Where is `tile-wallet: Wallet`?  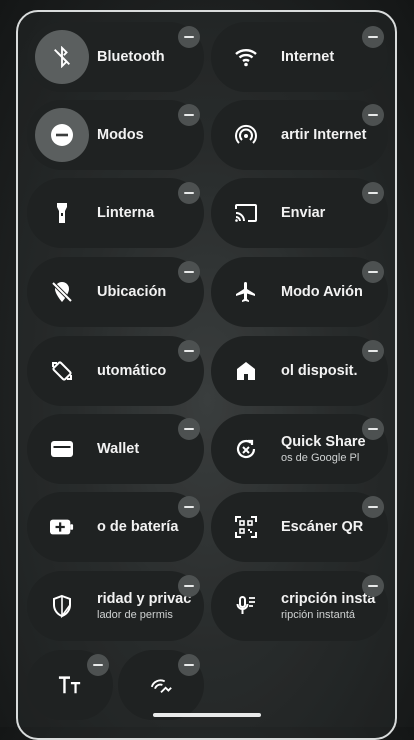 tile-wallet: Wallet is located at coordinates (115, 449).